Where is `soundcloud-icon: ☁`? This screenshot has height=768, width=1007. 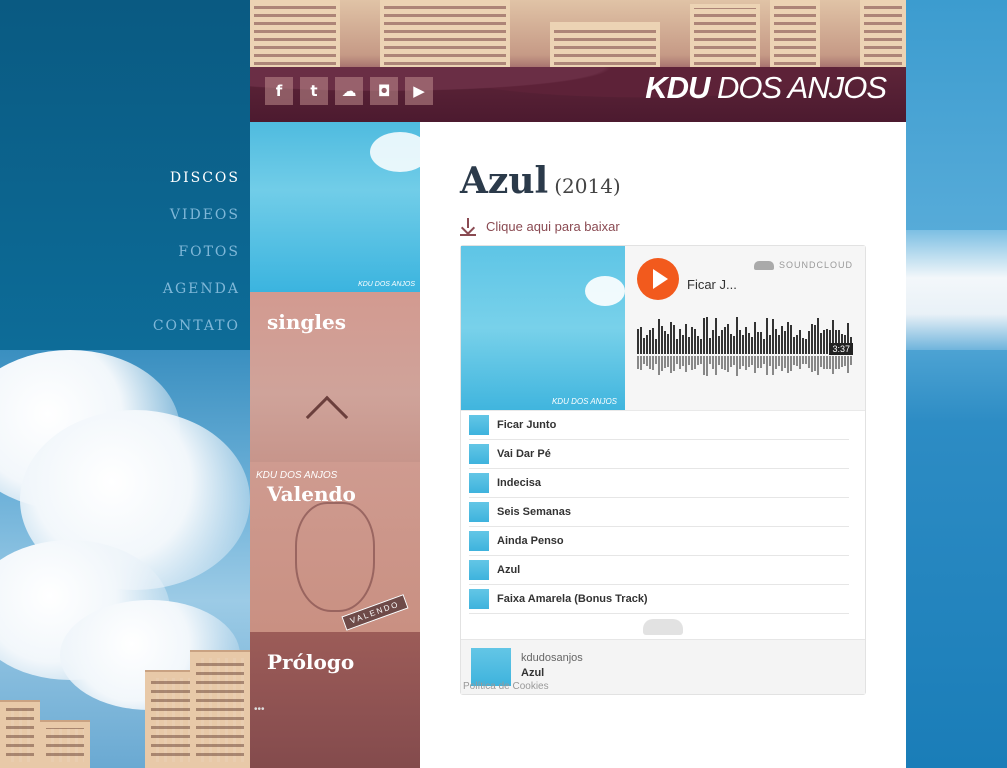
soundcloud-icon: ☁ is located at coordinates (349, 91).